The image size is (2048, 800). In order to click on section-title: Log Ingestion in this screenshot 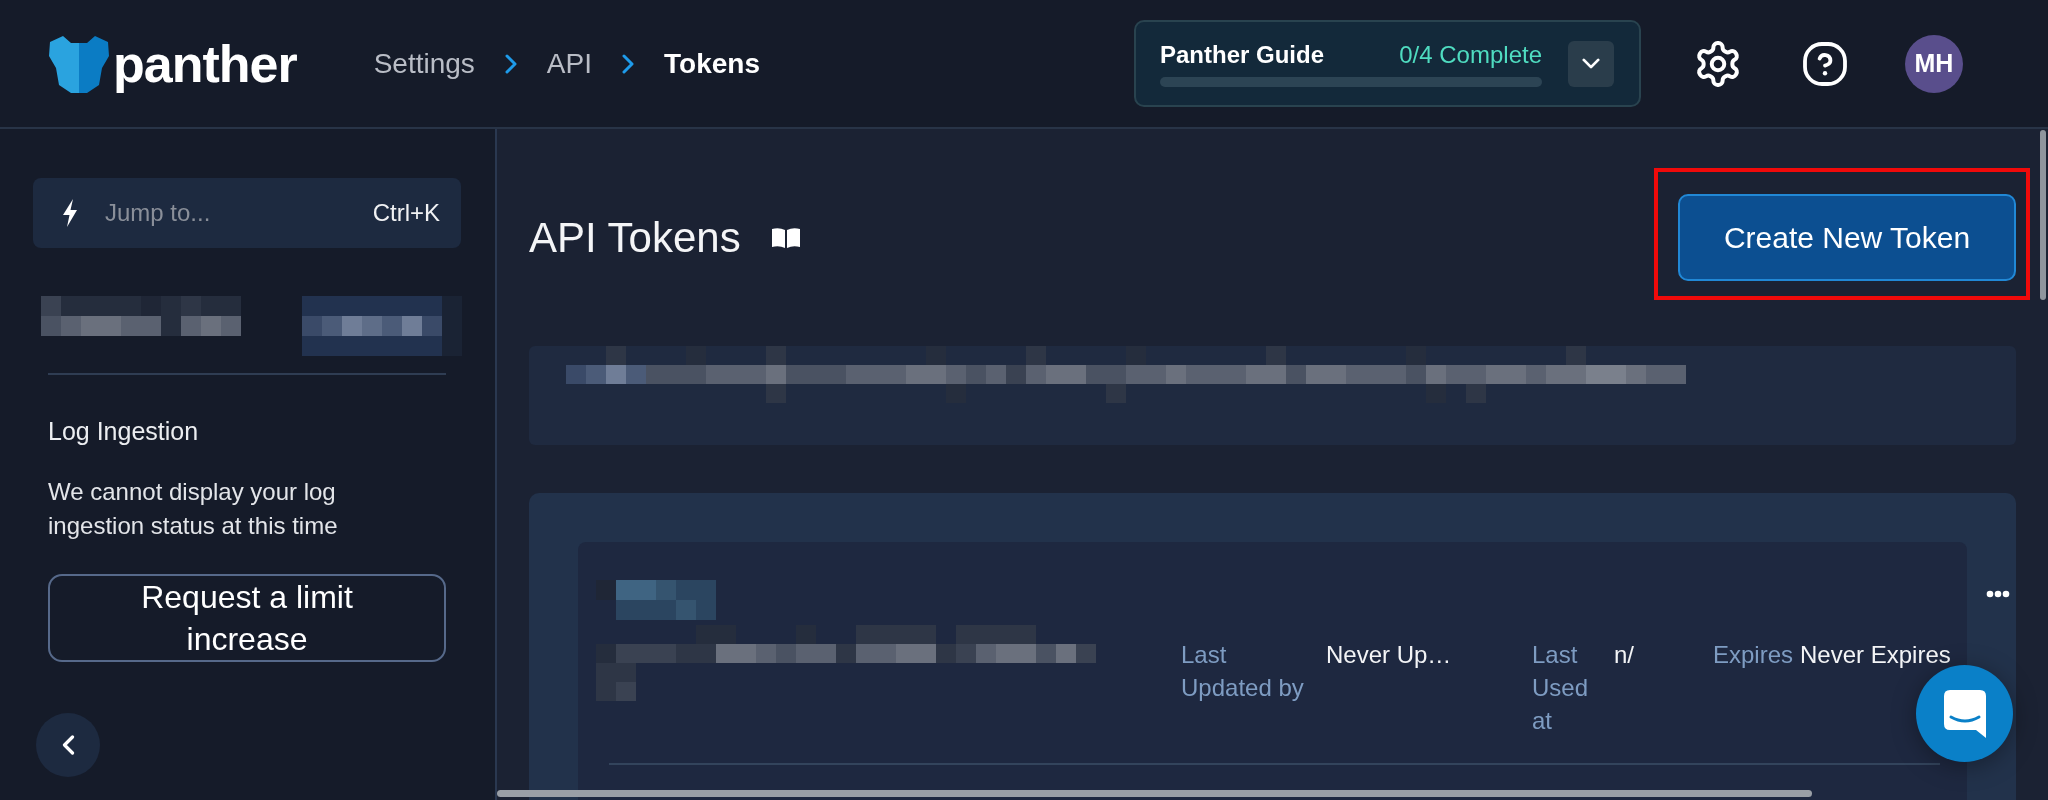, I will do `click(124, 431)`.